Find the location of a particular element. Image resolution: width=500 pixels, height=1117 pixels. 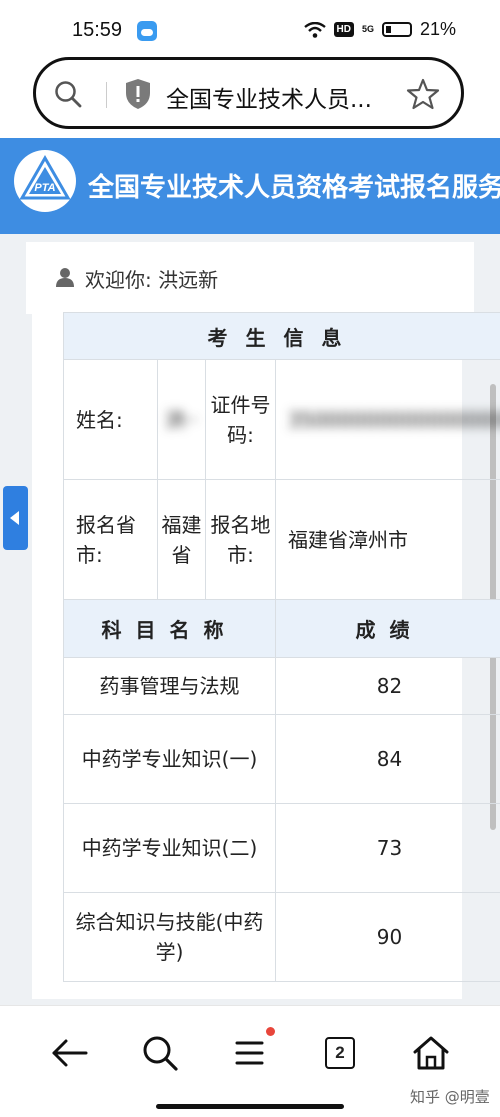

pta-logo-icon: PTA is located at coordinates (45, 177).